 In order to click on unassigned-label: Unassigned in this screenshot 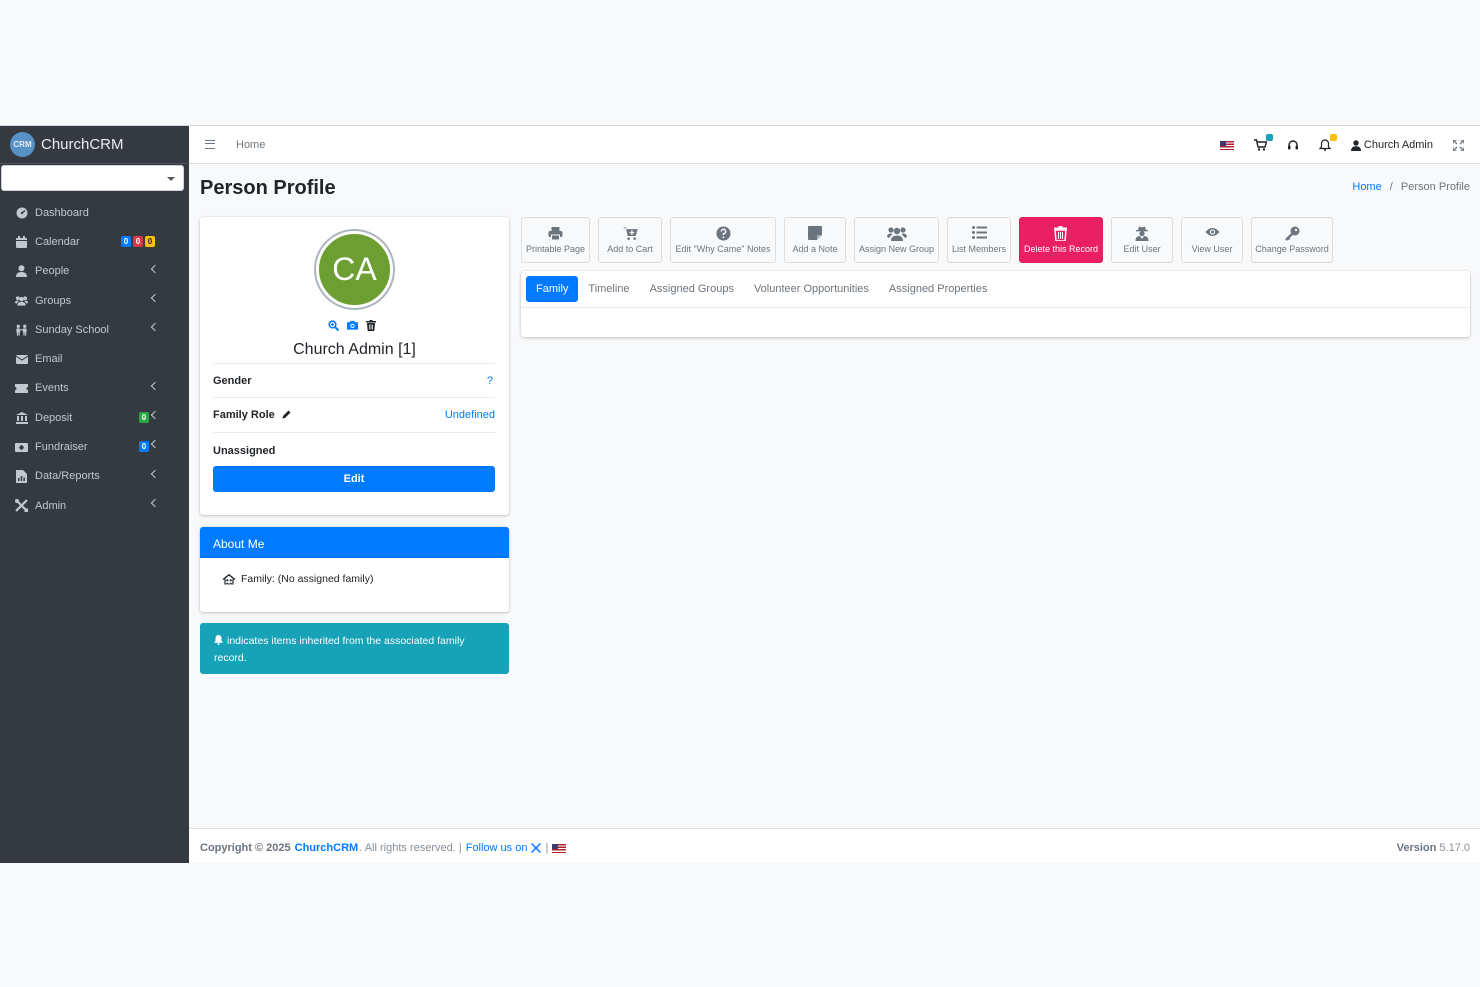, I will do `click(244, 451)`.